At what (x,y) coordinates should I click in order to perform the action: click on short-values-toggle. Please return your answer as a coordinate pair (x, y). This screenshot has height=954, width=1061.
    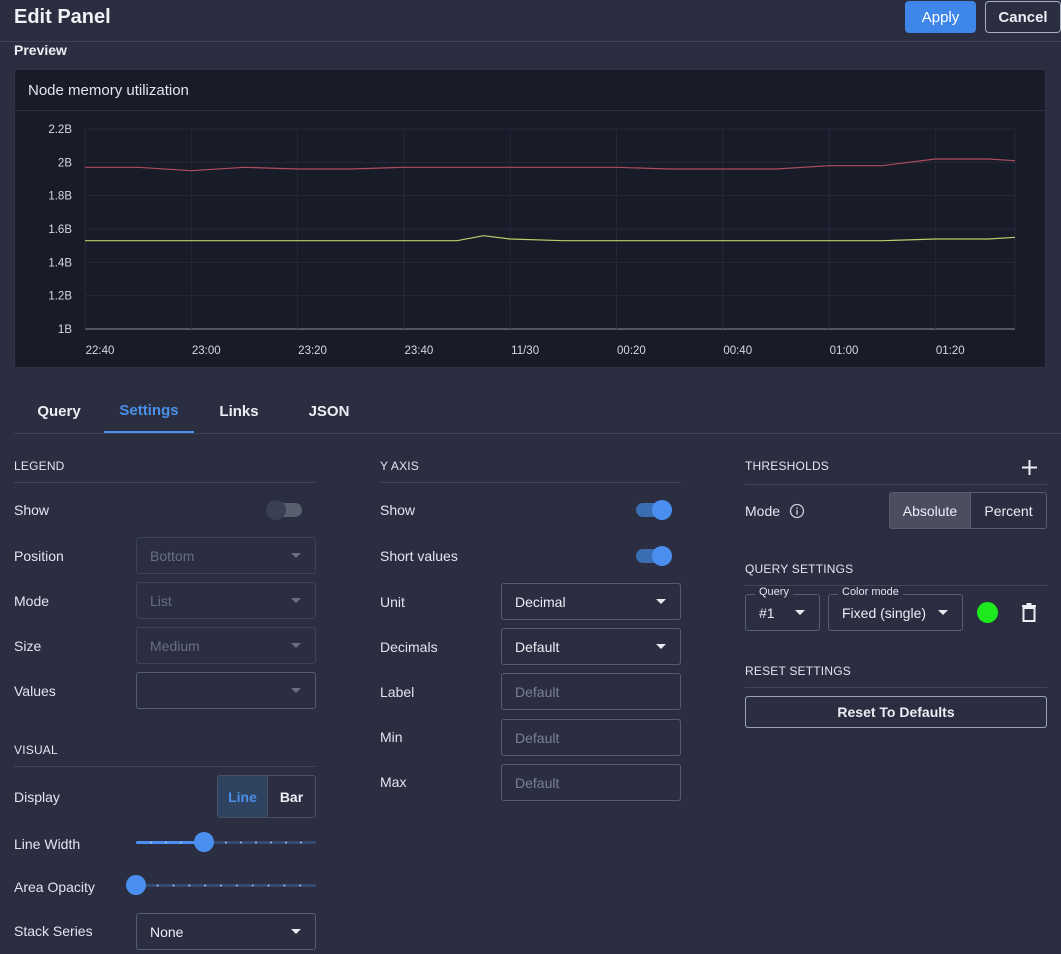
    Looking at the image, I should click on (654, 556).